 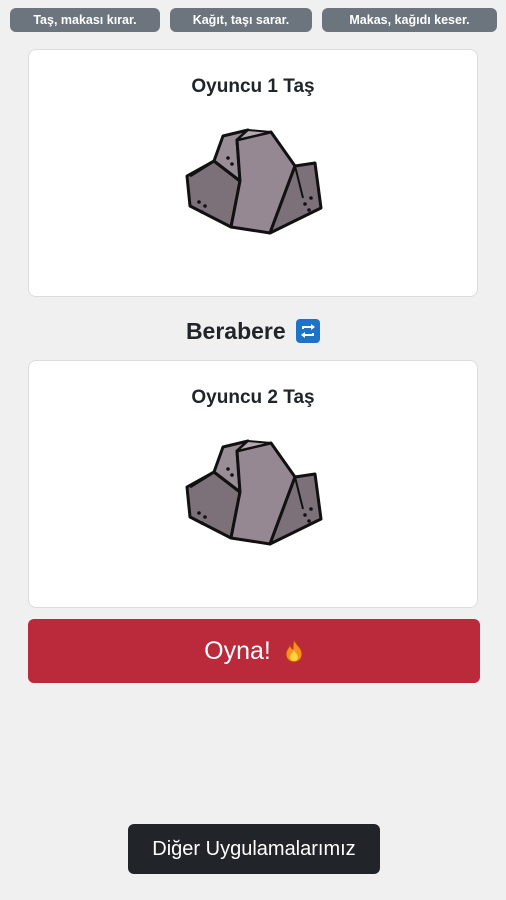 I want to click on result-text: Berabere, so click(x=253, y=331).